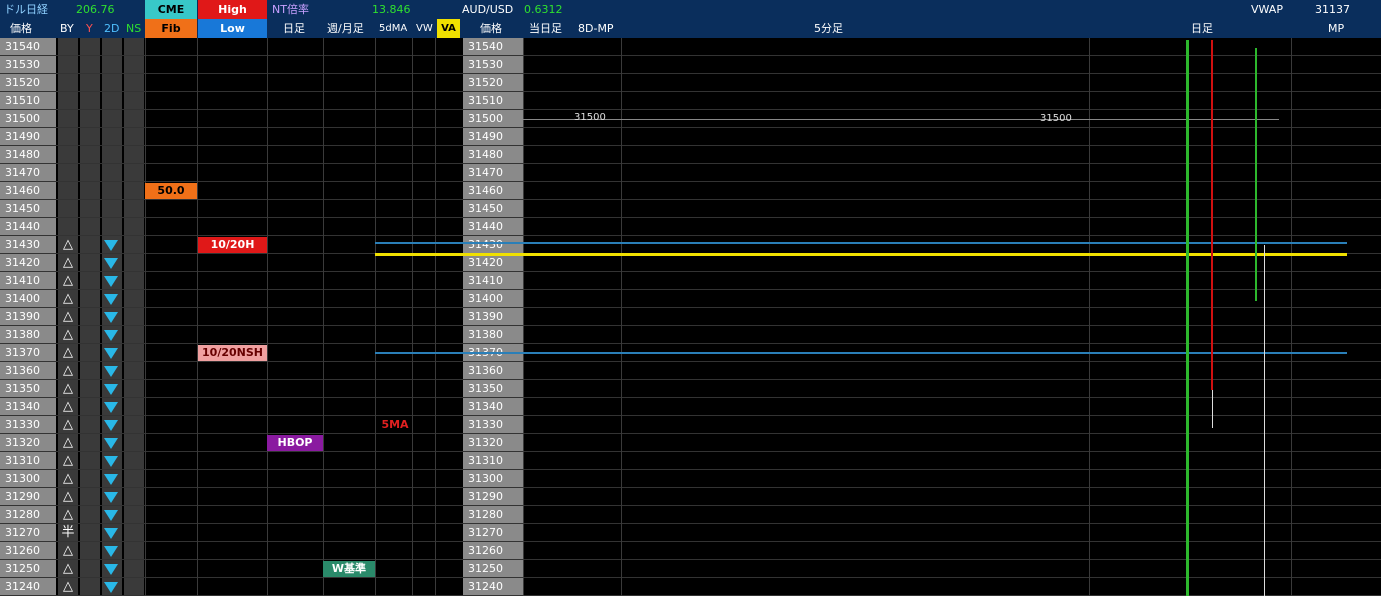  Describe the element at coordinates (345, 28) in the screenshot. I see `weekly-monthly-column-header: 週/月足` at that location.